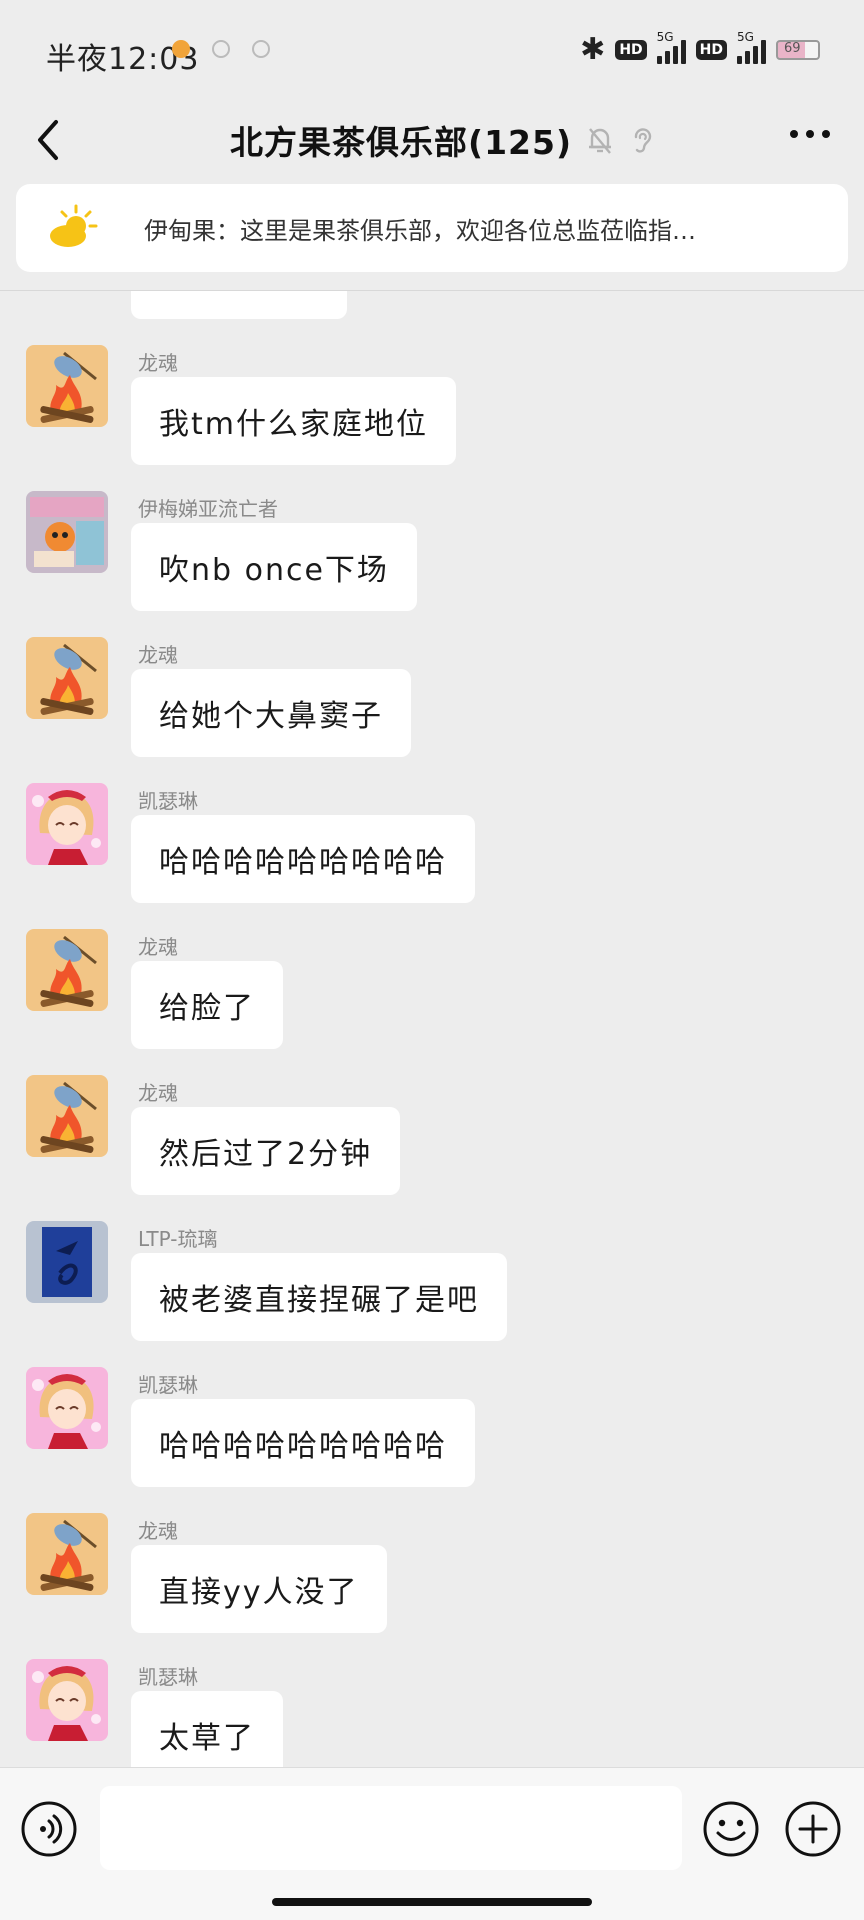  I want to click on plus-icon, so click(813, 1829).